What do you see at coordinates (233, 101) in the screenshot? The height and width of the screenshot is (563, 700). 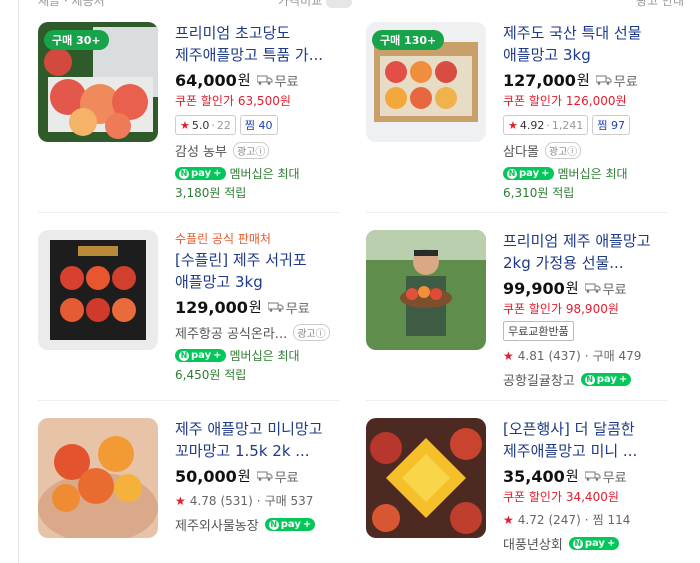 I see `coupon-price: 쿠폰 할인가 63,500원` at bounding box center [233, 101].